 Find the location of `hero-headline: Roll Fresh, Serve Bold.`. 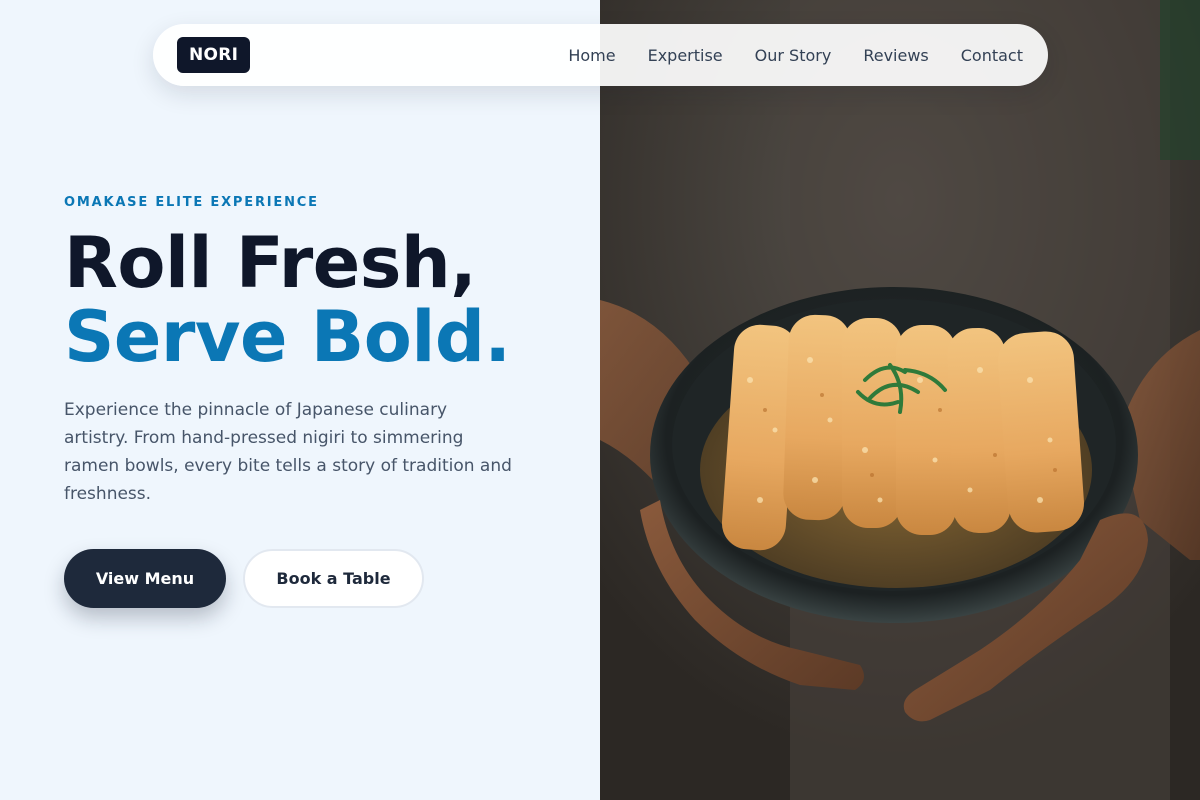

hero-headline: Roll Fresh, Serve Bold. is located at coordinates (287, 300).